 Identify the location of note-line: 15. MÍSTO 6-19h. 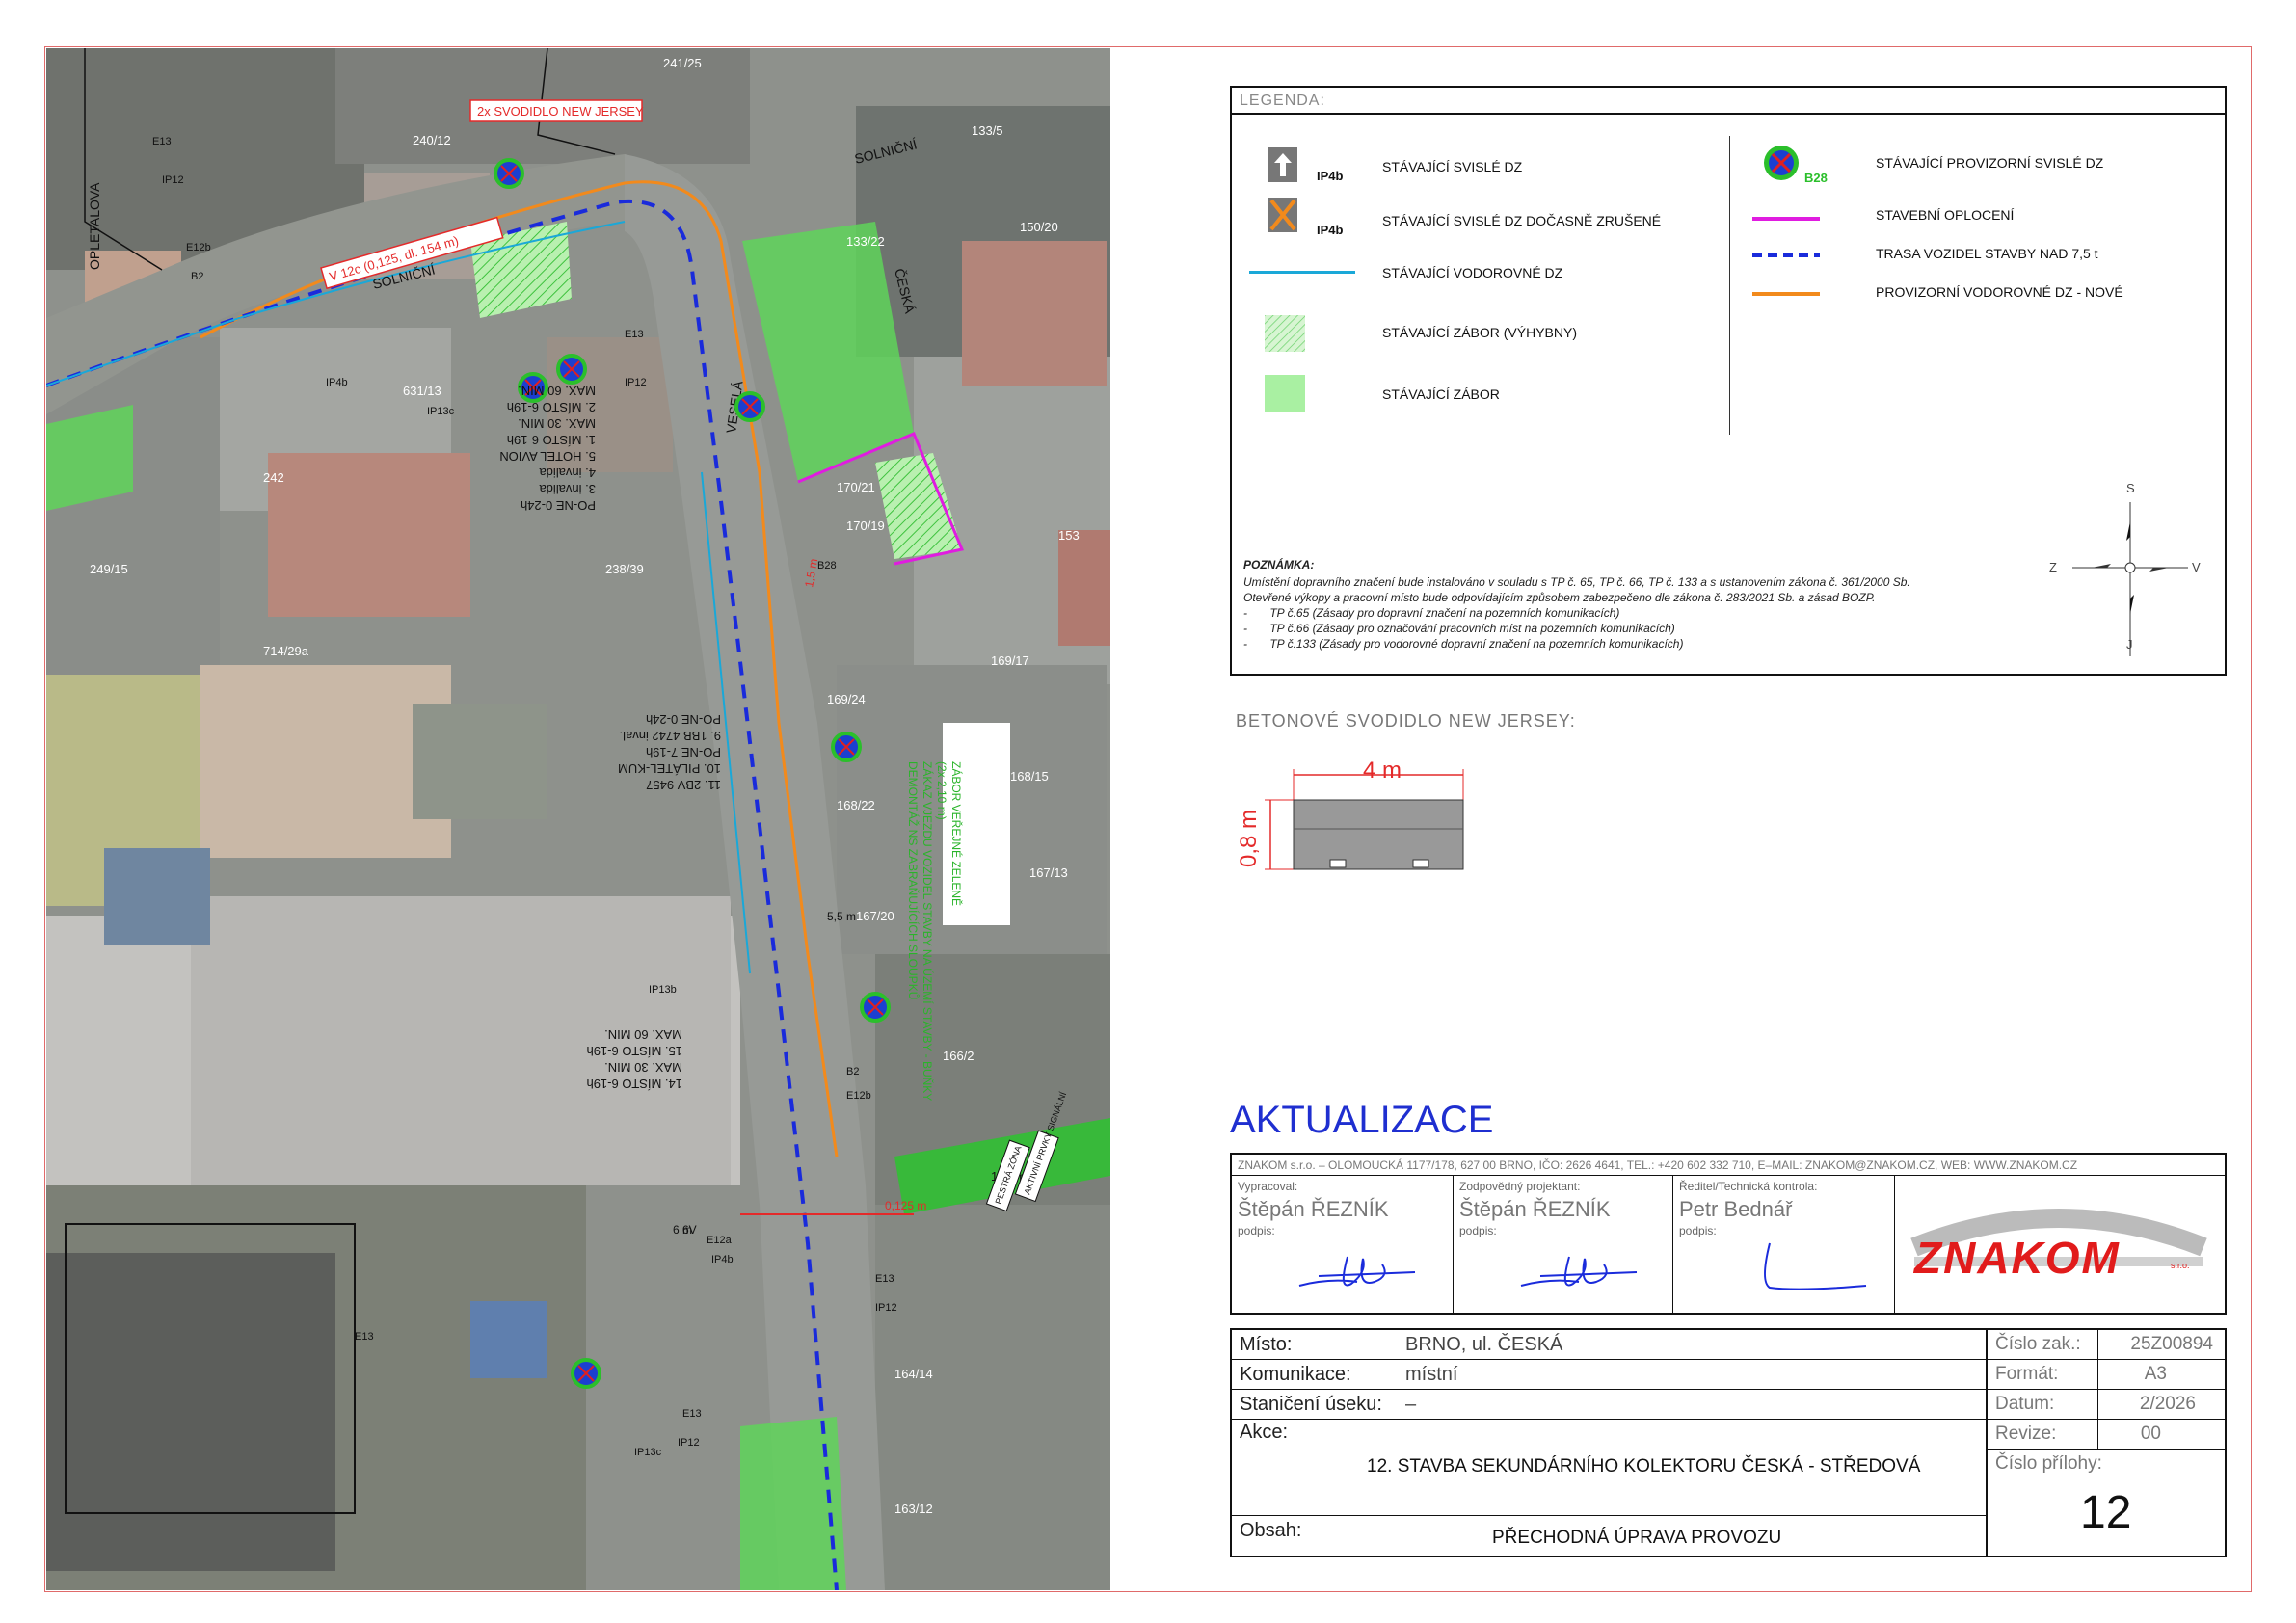
(634, 1051).